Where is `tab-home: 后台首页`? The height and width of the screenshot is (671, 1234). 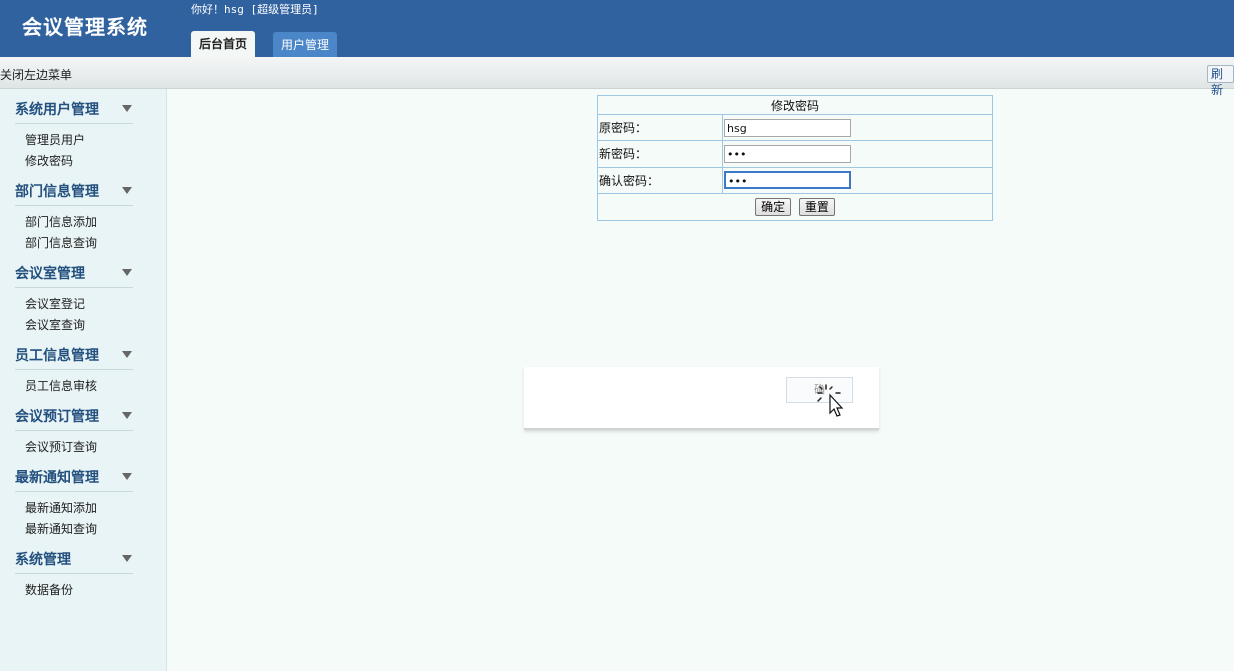
tab-home: 后台首页 is located at coordinates (223, 44).